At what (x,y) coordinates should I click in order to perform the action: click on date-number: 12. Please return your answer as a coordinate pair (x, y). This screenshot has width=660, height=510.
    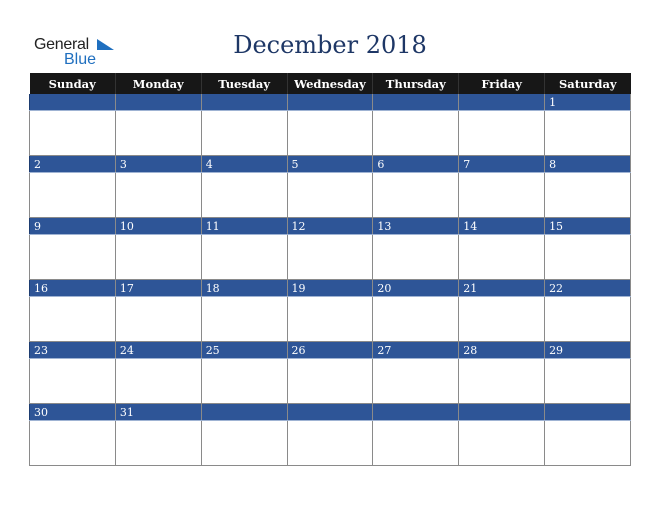
    Looking at the image, I should click on (330, 226).